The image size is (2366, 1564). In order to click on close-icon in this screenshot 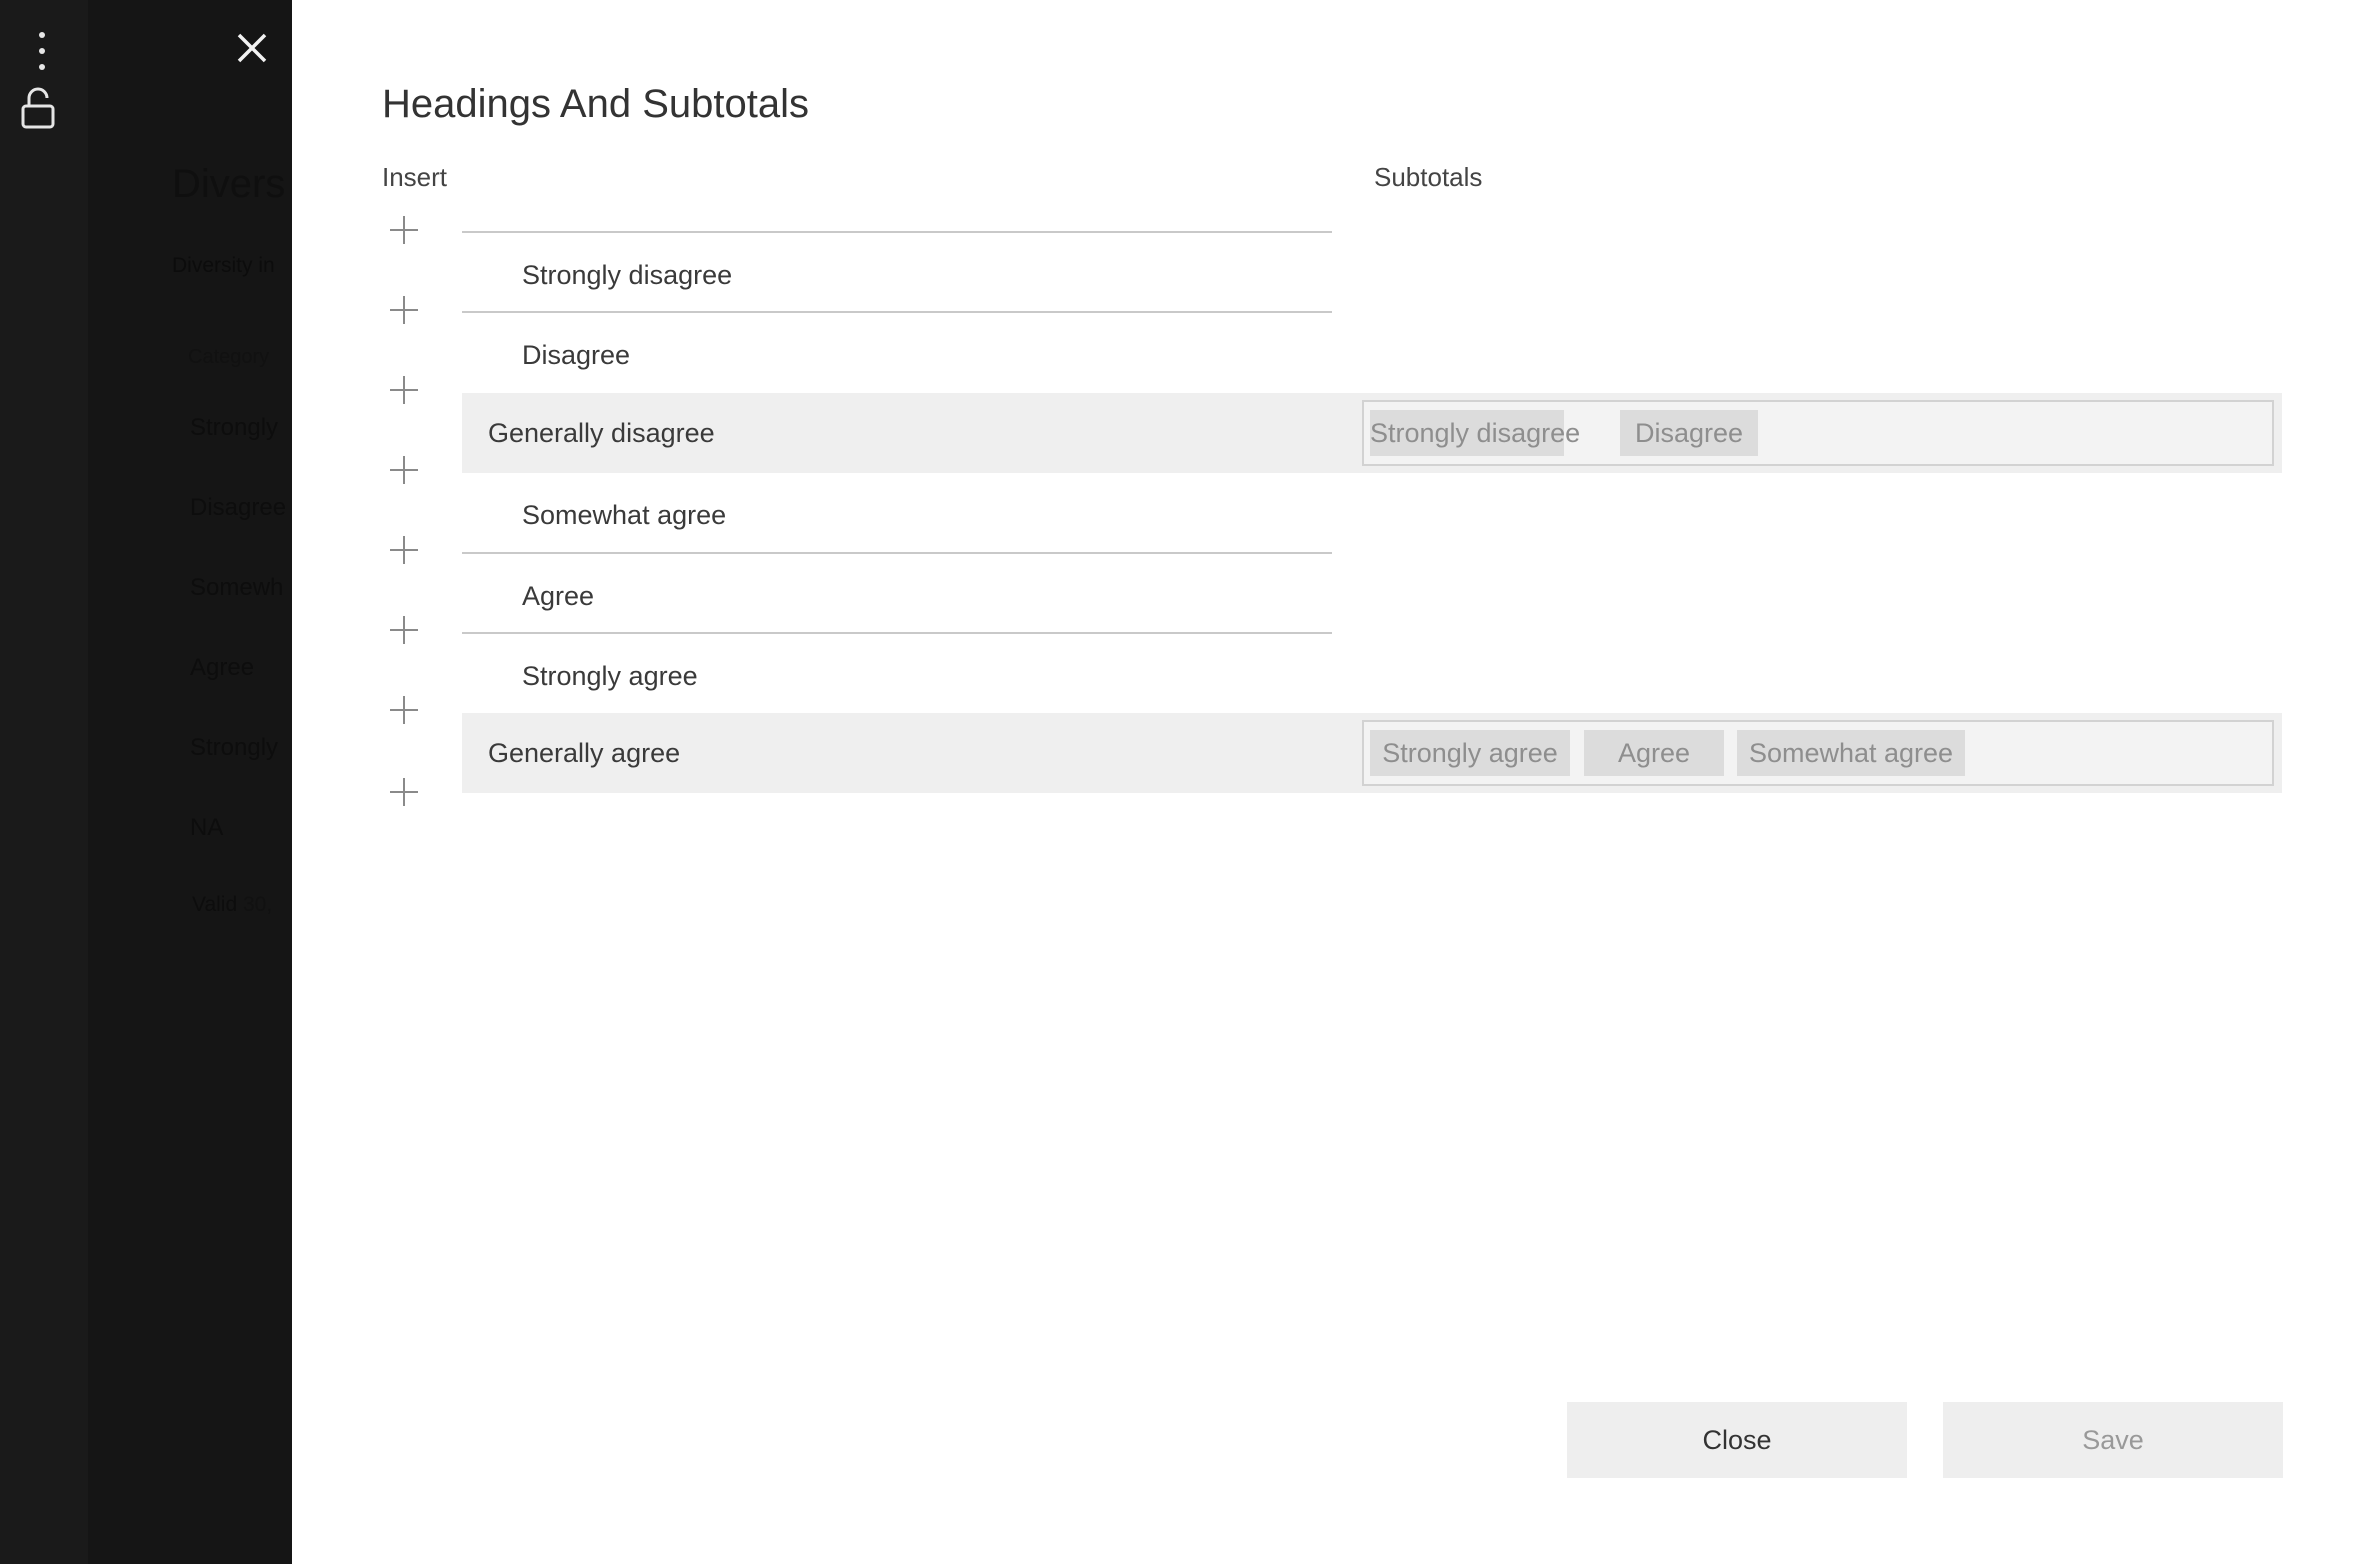, I will do `click(252, 48)`.